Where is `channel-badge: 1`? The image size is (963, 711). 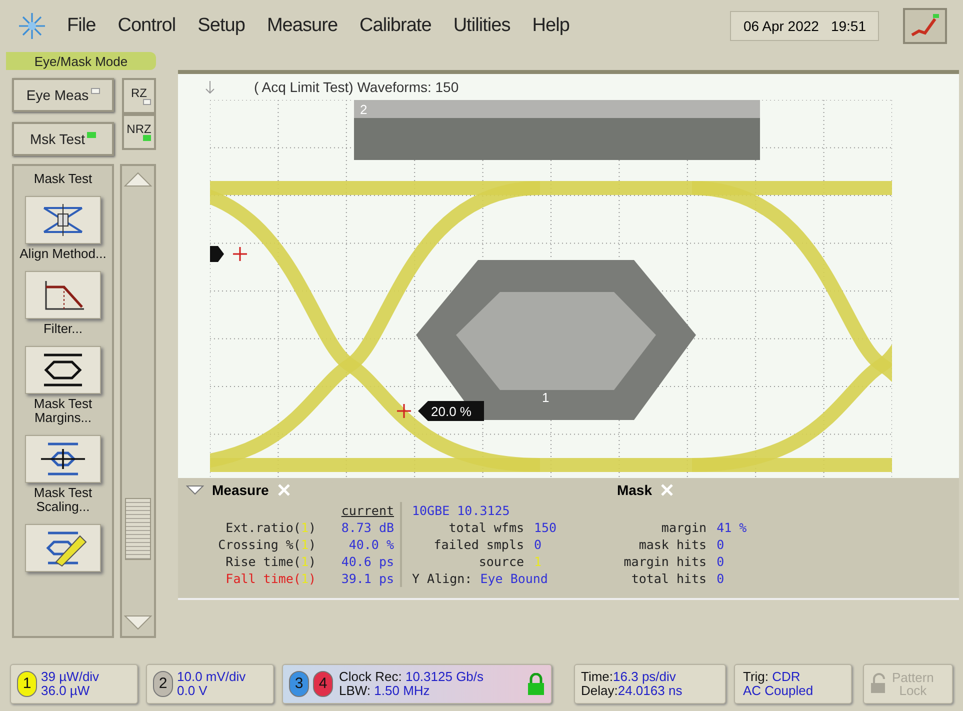
channel-badge: 1 is located at coordinates (27, 684).